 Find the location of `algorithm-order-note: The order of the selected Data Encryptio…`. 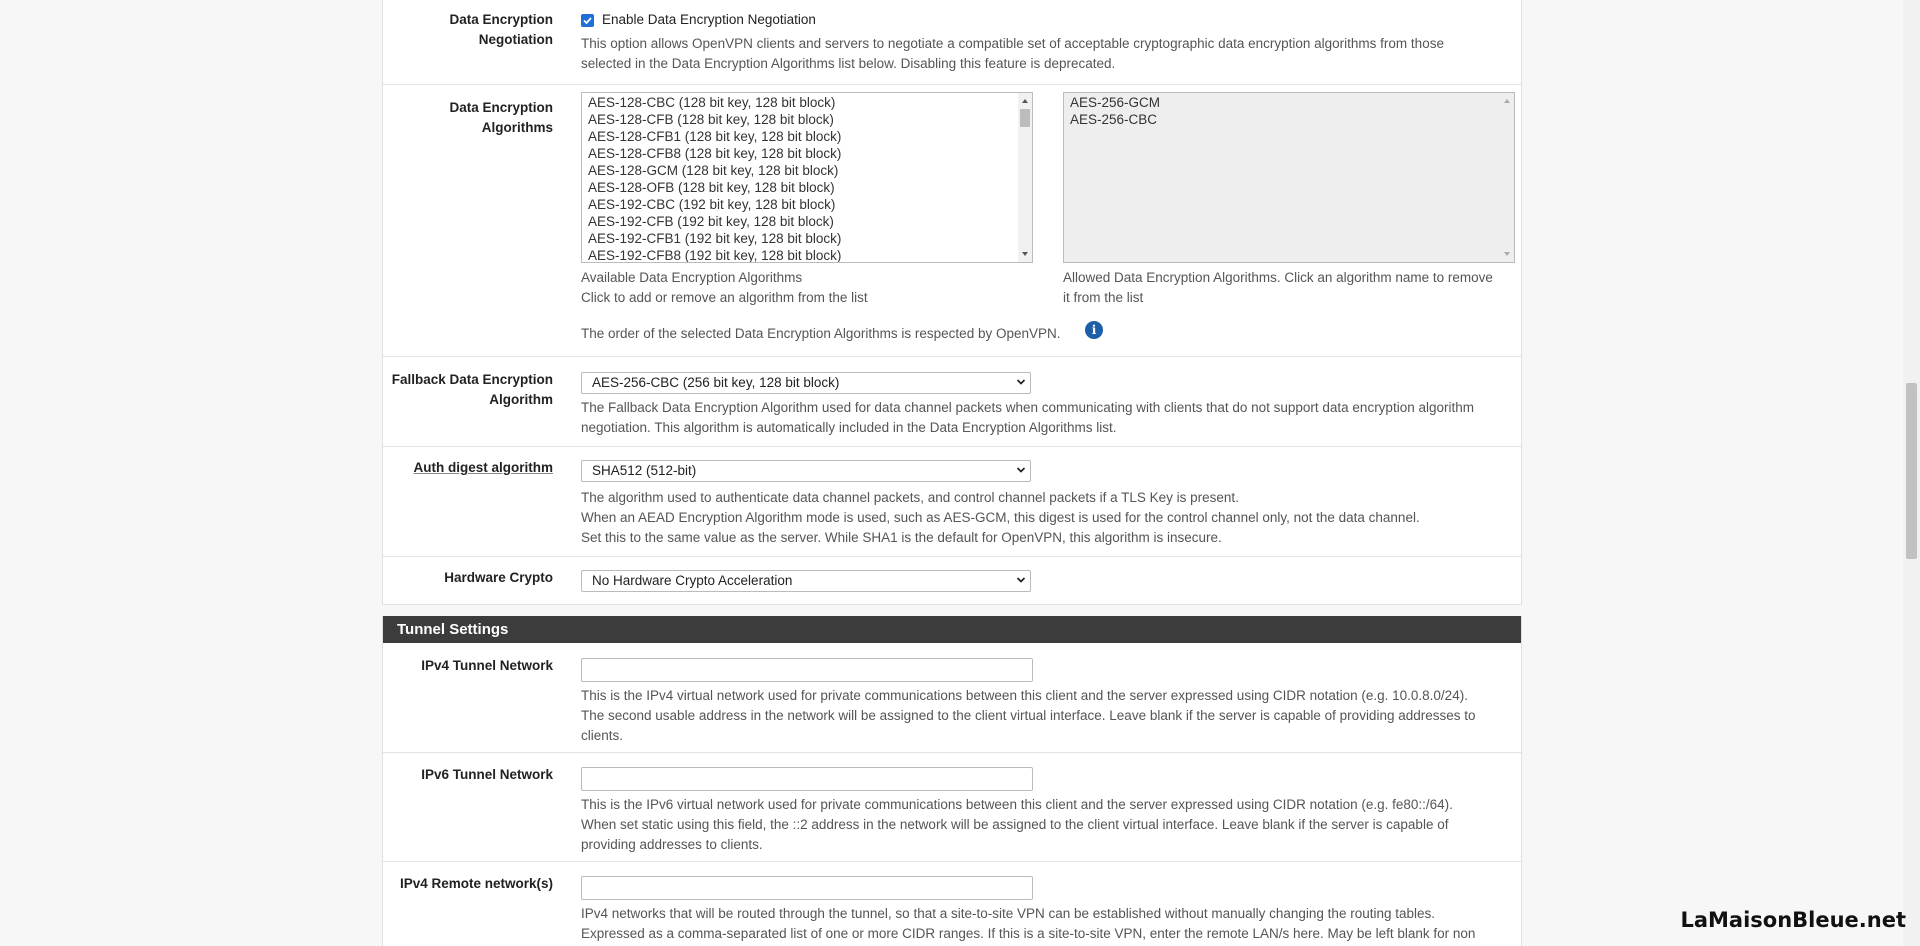

algorithm-order-note: The order of the selected Data Encryptio… is located at coordinates (821, 333).